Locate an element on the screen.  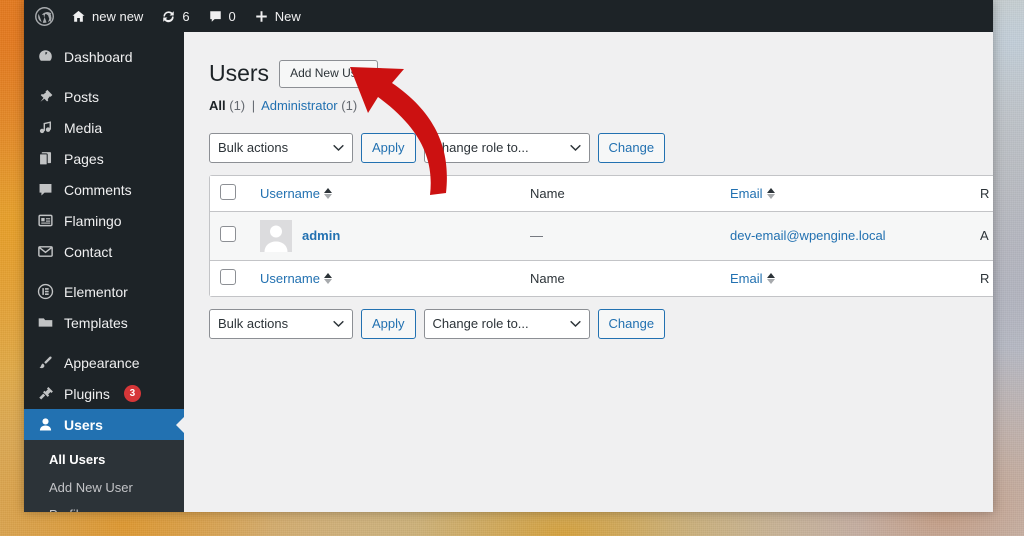
envelope-icon is located at coordinates (45, 251).